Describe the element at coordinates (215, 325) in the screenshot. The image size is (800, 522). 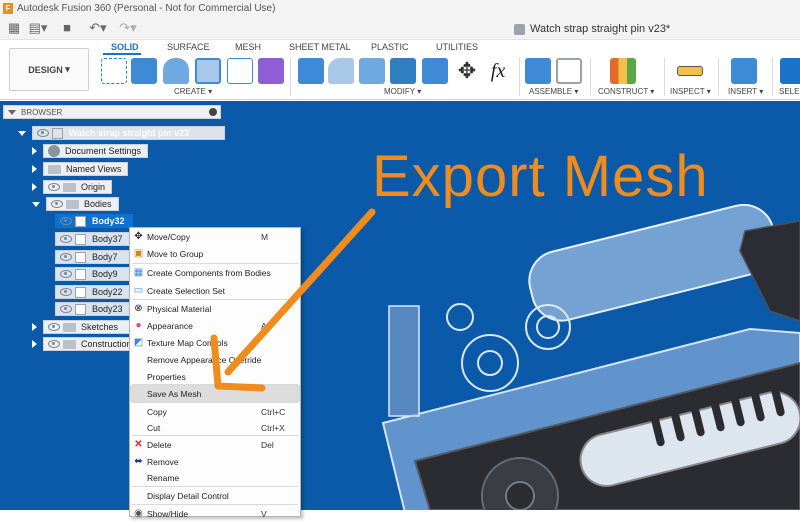
I see `menu-appearance: ● Appearance A` at that location.